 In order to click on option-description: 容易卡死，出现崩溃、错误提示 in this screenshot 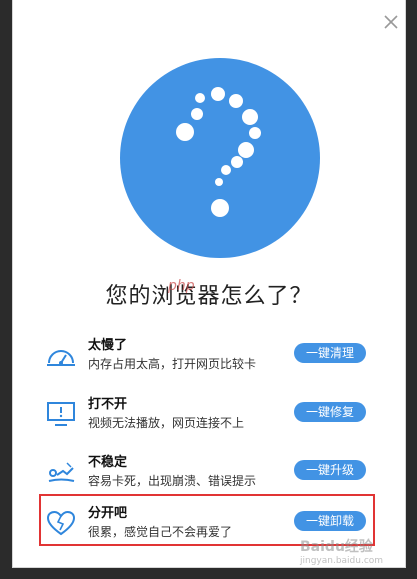, I will do `click(172, 481)`.